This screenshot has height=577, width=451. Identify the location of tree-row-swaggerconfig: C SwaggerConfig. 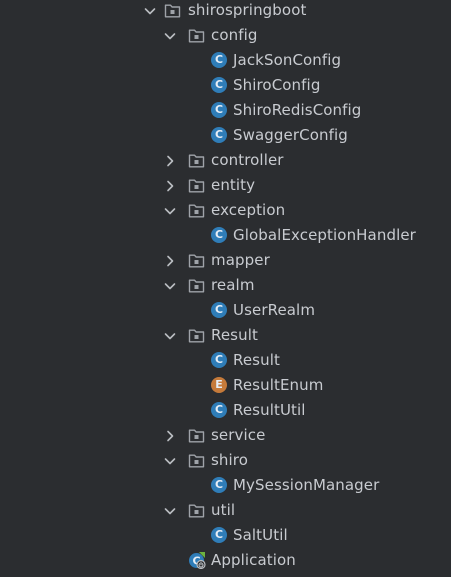
(225, 135).